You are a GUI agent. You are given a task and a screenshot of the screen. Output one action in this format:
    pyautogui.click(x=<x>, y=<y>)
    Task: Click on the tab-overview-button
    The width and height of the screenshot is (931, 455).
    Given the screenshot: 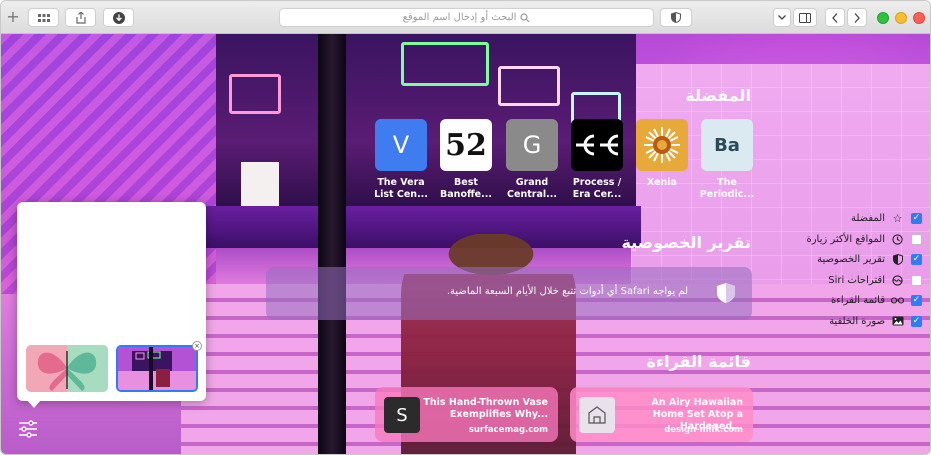 What is the action you would take?
    pyautogui.click(x=43, y=17)
    